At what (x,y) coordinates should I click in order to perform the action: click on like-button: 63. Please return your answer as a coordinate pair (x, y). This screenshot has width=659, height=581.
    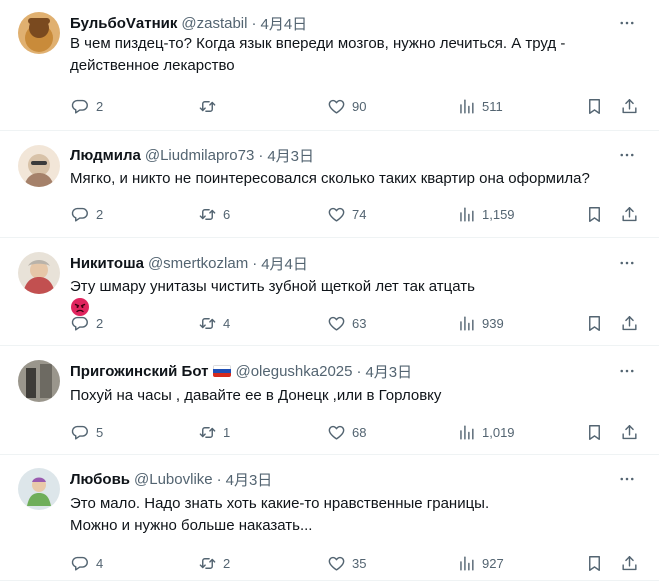
    Looking at the image, I should click on (346, 323).